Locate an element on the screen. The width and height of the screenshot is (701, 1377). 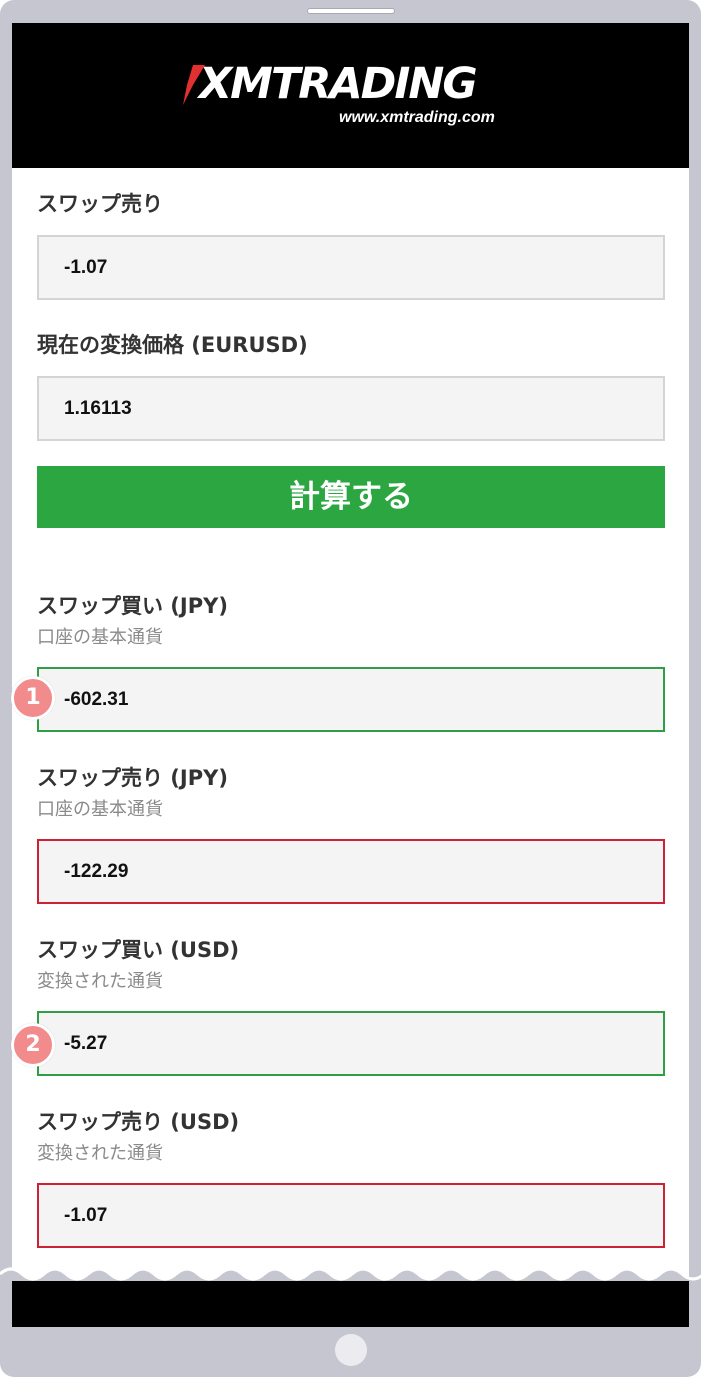
xmtrading-logo: XMTRADING www.xmtrading.com is located at coordinates (353, 94).